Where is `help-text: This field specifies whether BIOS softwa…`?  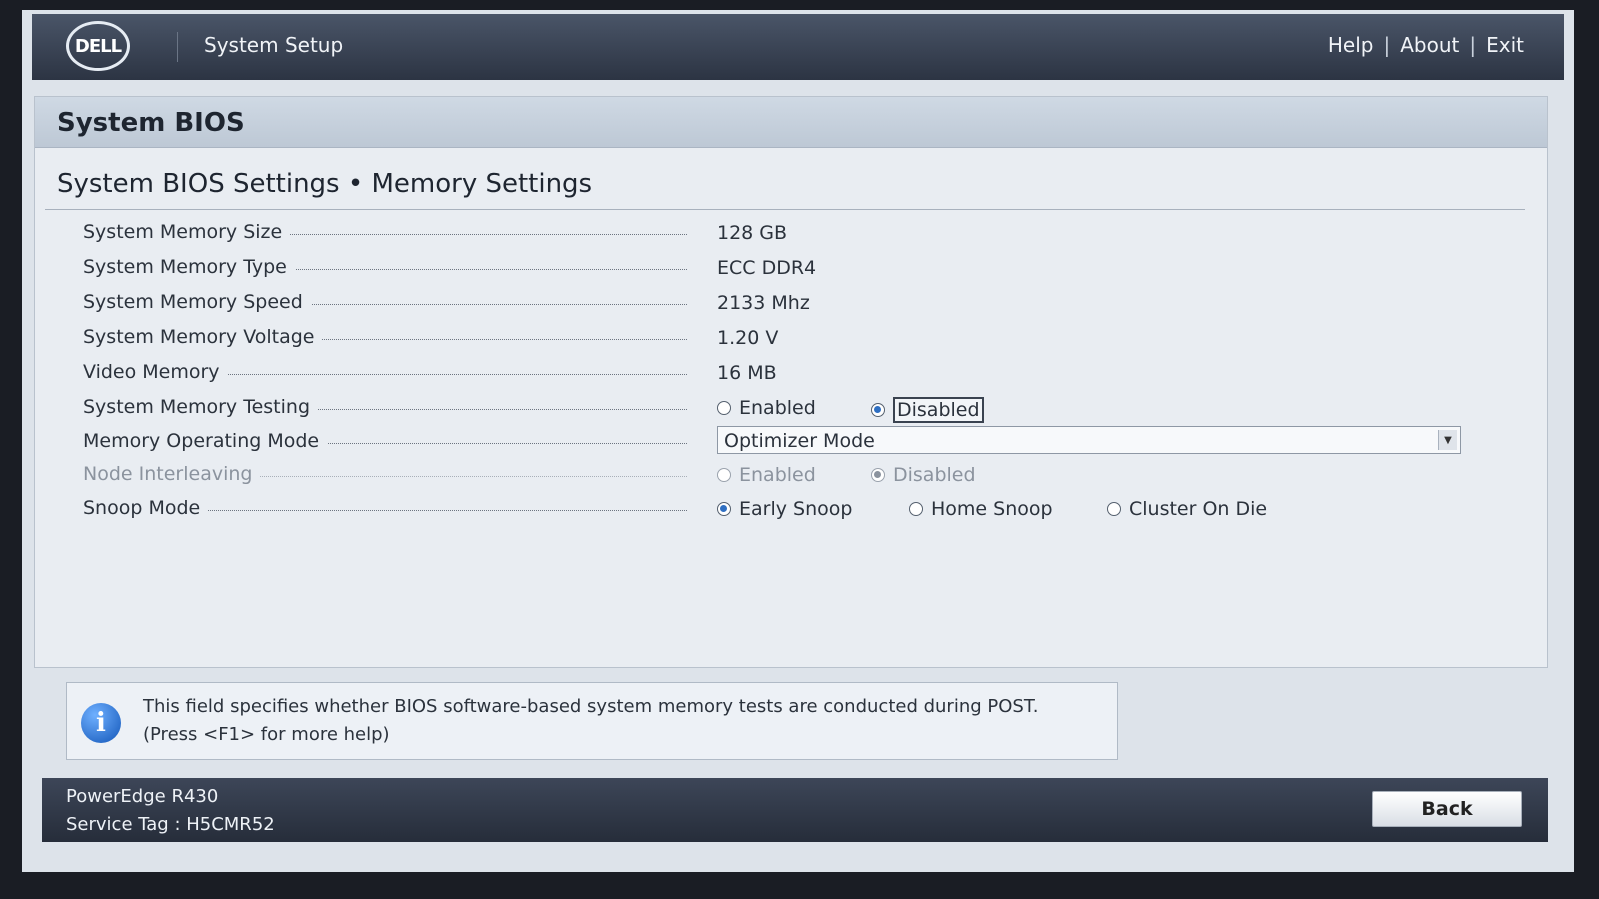 help-text: This field specifies whether BIOS softwa… is located at coordinates (590, 721).